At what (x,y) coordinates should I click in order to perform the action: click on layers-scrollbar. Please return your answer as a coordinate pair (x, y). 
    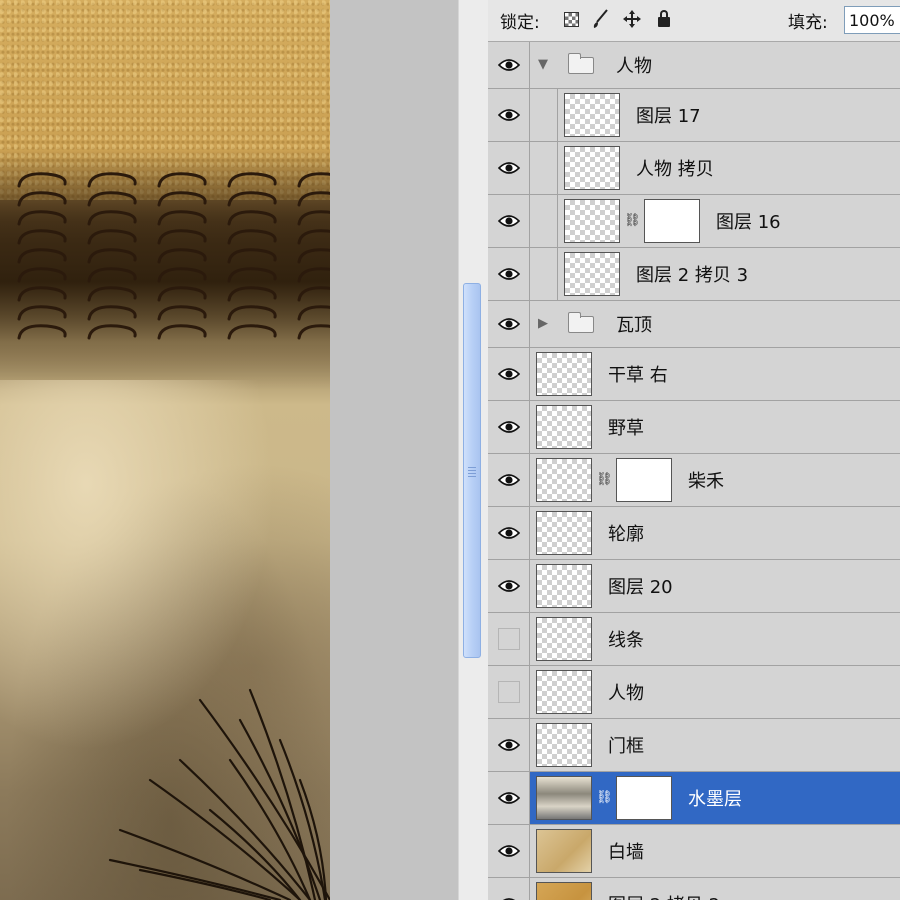
    Looking at the image, I should click on (473, 450).